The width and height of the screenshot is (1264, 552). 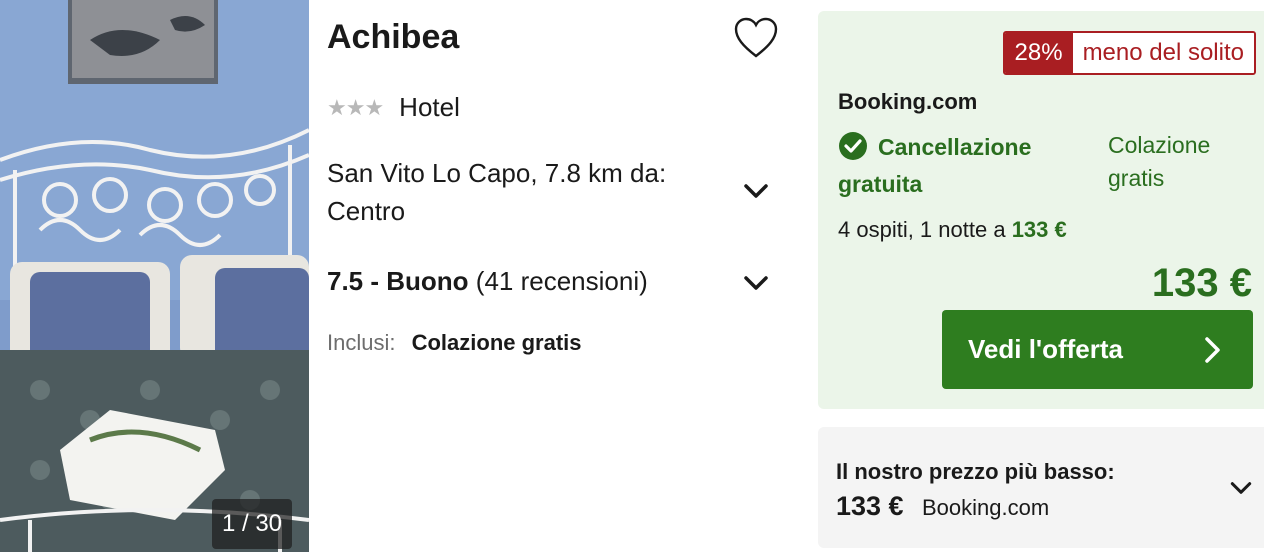 I want to click on deal-percent: 28%, so click(x=1038, y=53).